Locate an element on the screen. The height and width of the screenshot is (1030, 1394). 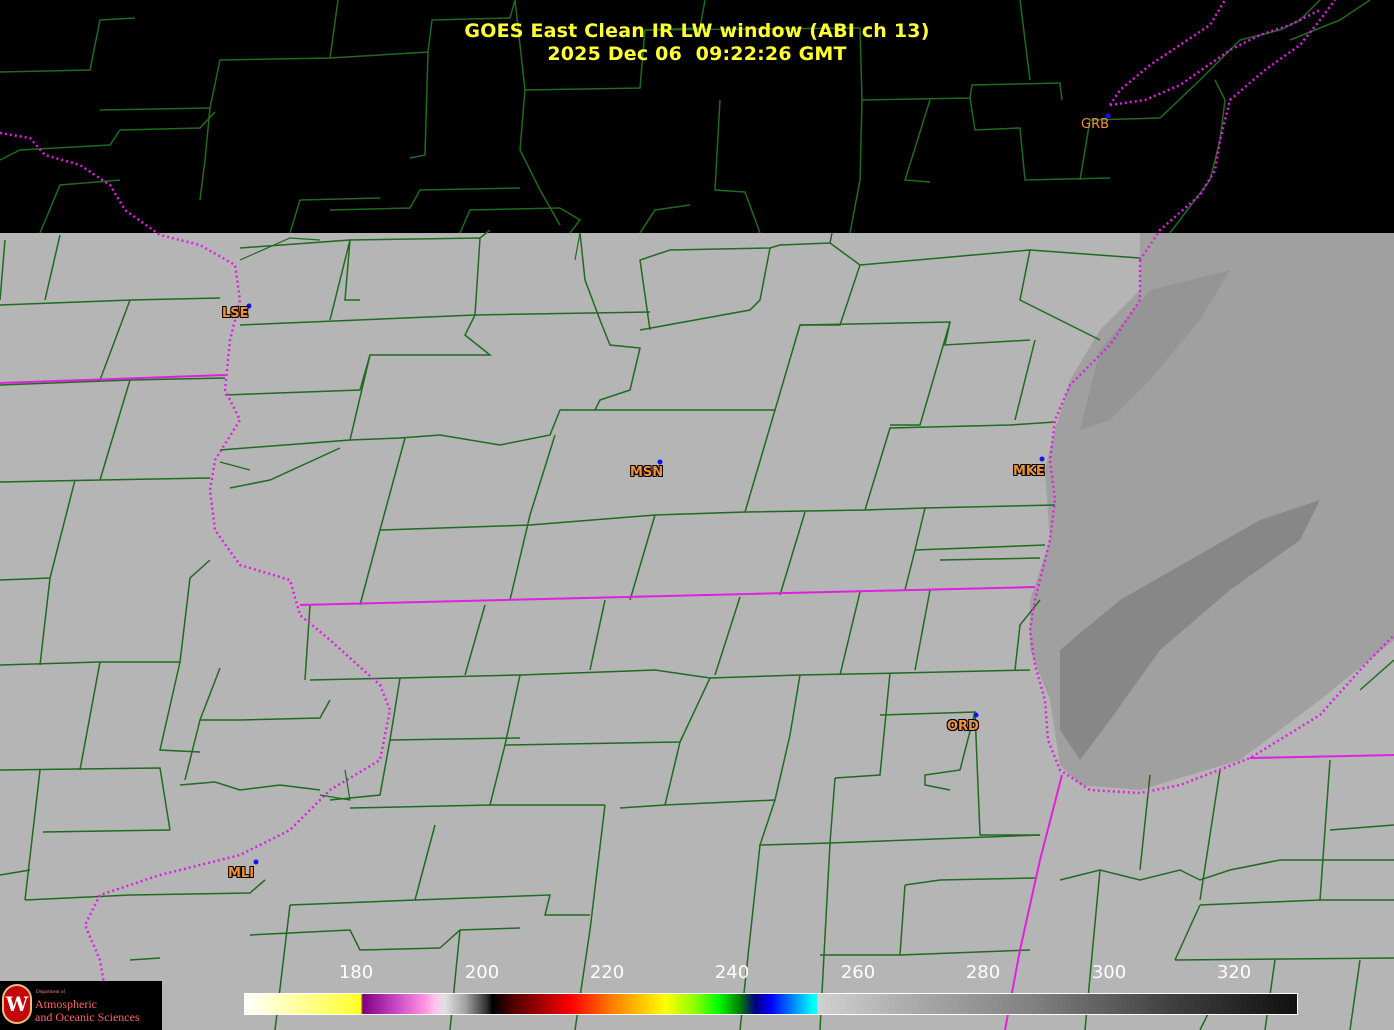
logo-line-2: and Oceanic Sciences is located at coordinates (87, 1017).